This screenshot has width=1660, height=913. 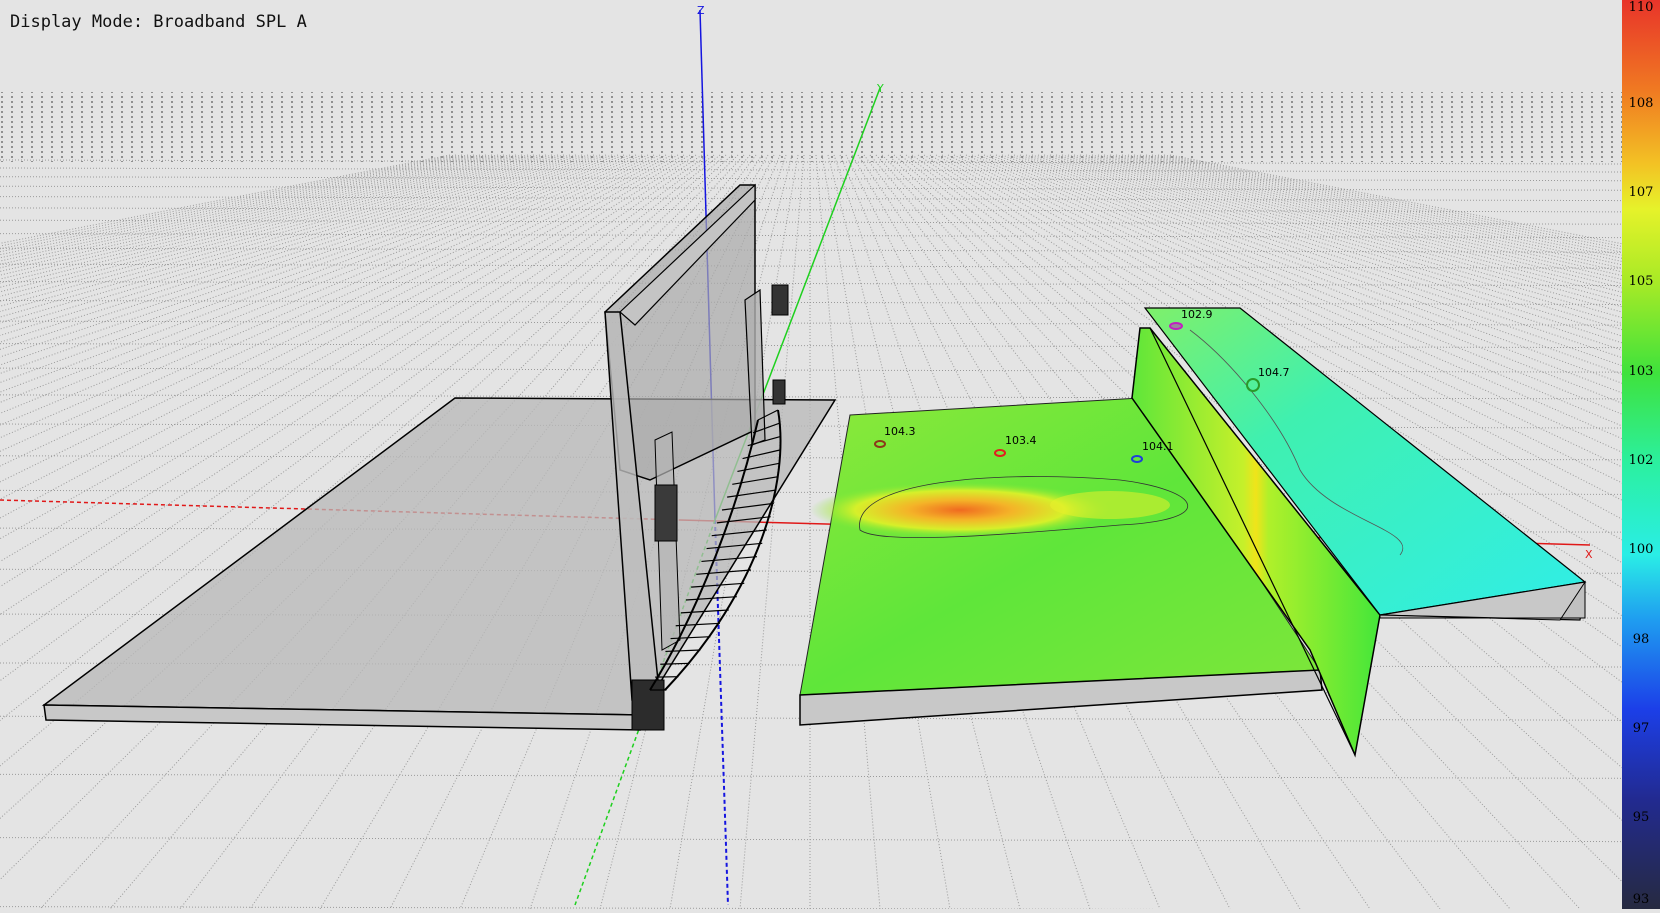 What do you see at coordinates (900, 431) in the screenshot?
I see `svg-text: 104.3` at bounding box center [900, 431].